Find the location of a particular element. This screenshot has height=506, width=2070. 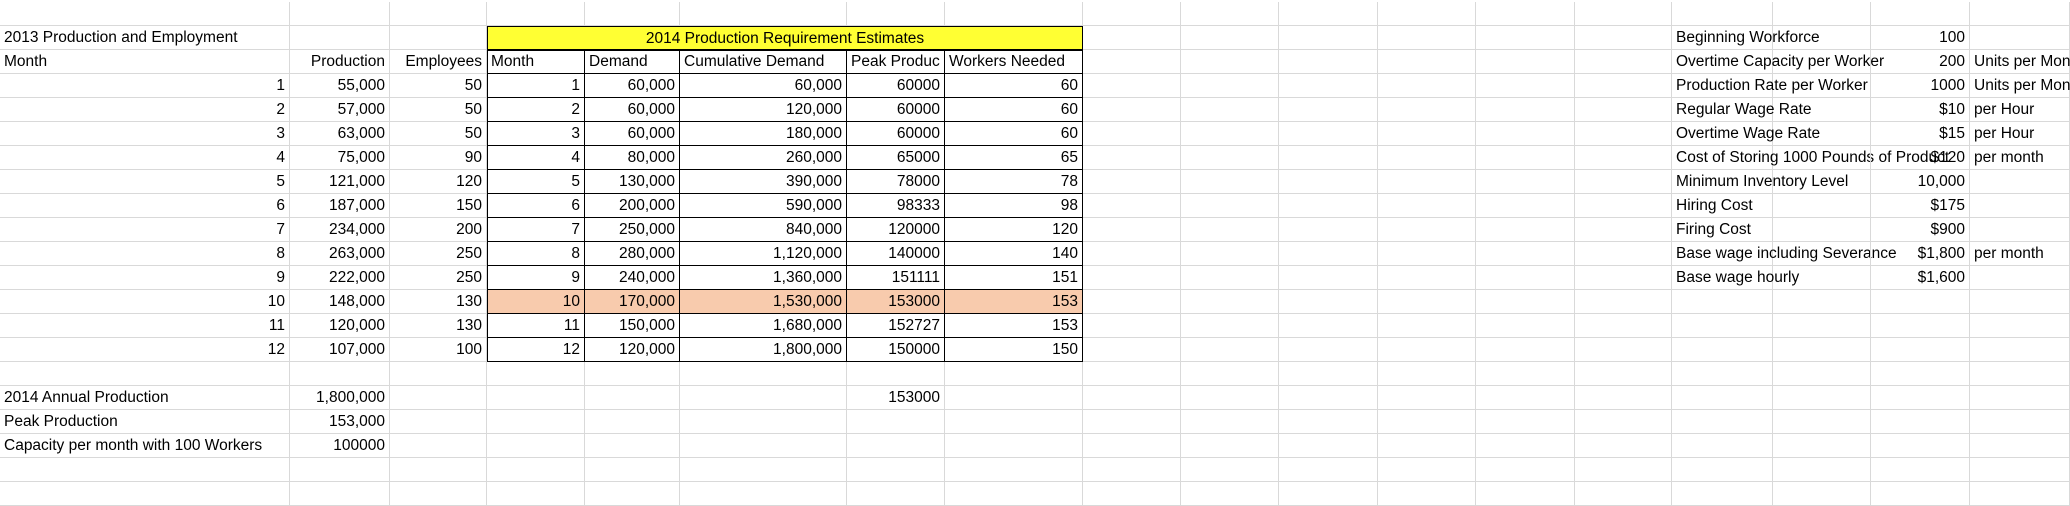

cumulative-demand-cell: 590,000 is located at coordinates (763, 206).